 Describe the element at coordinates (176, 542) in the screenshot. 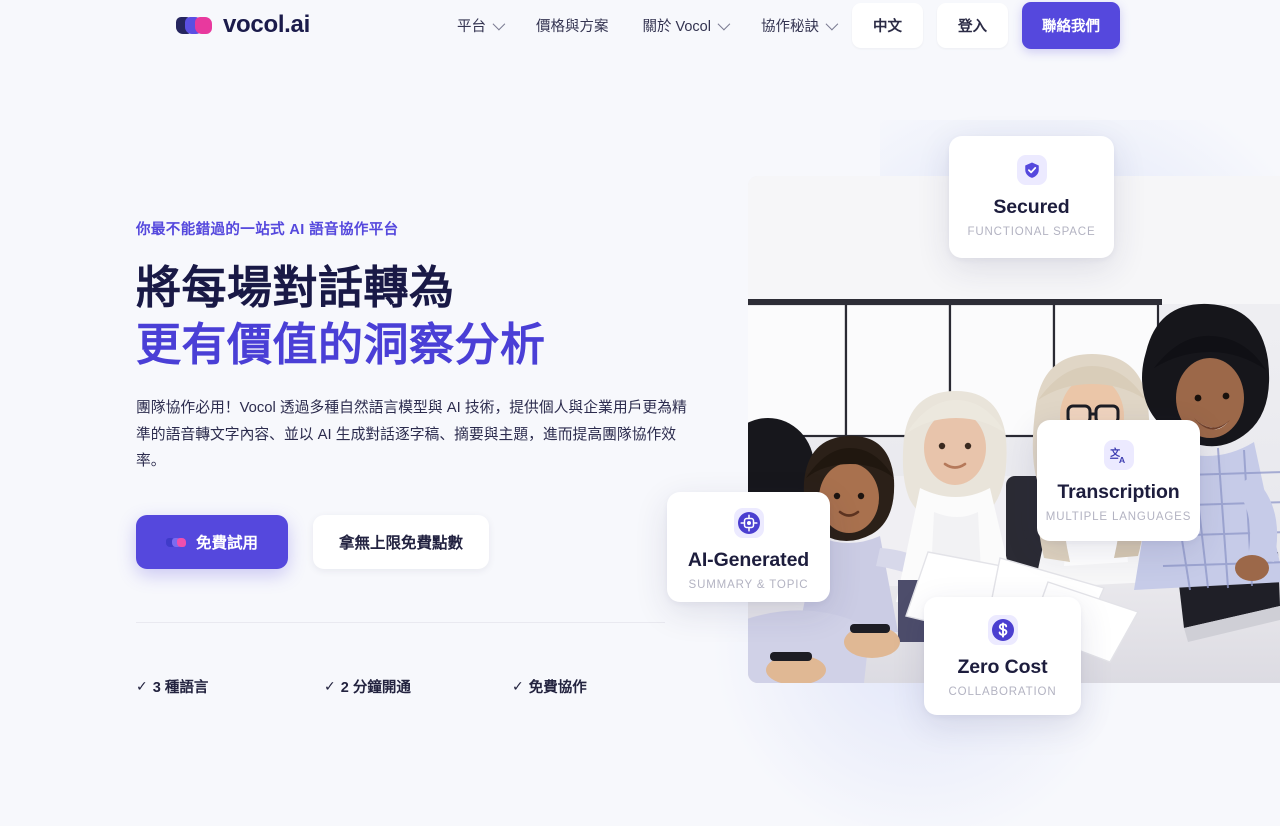

I see `vocol-mini-logo-icon` at that location.